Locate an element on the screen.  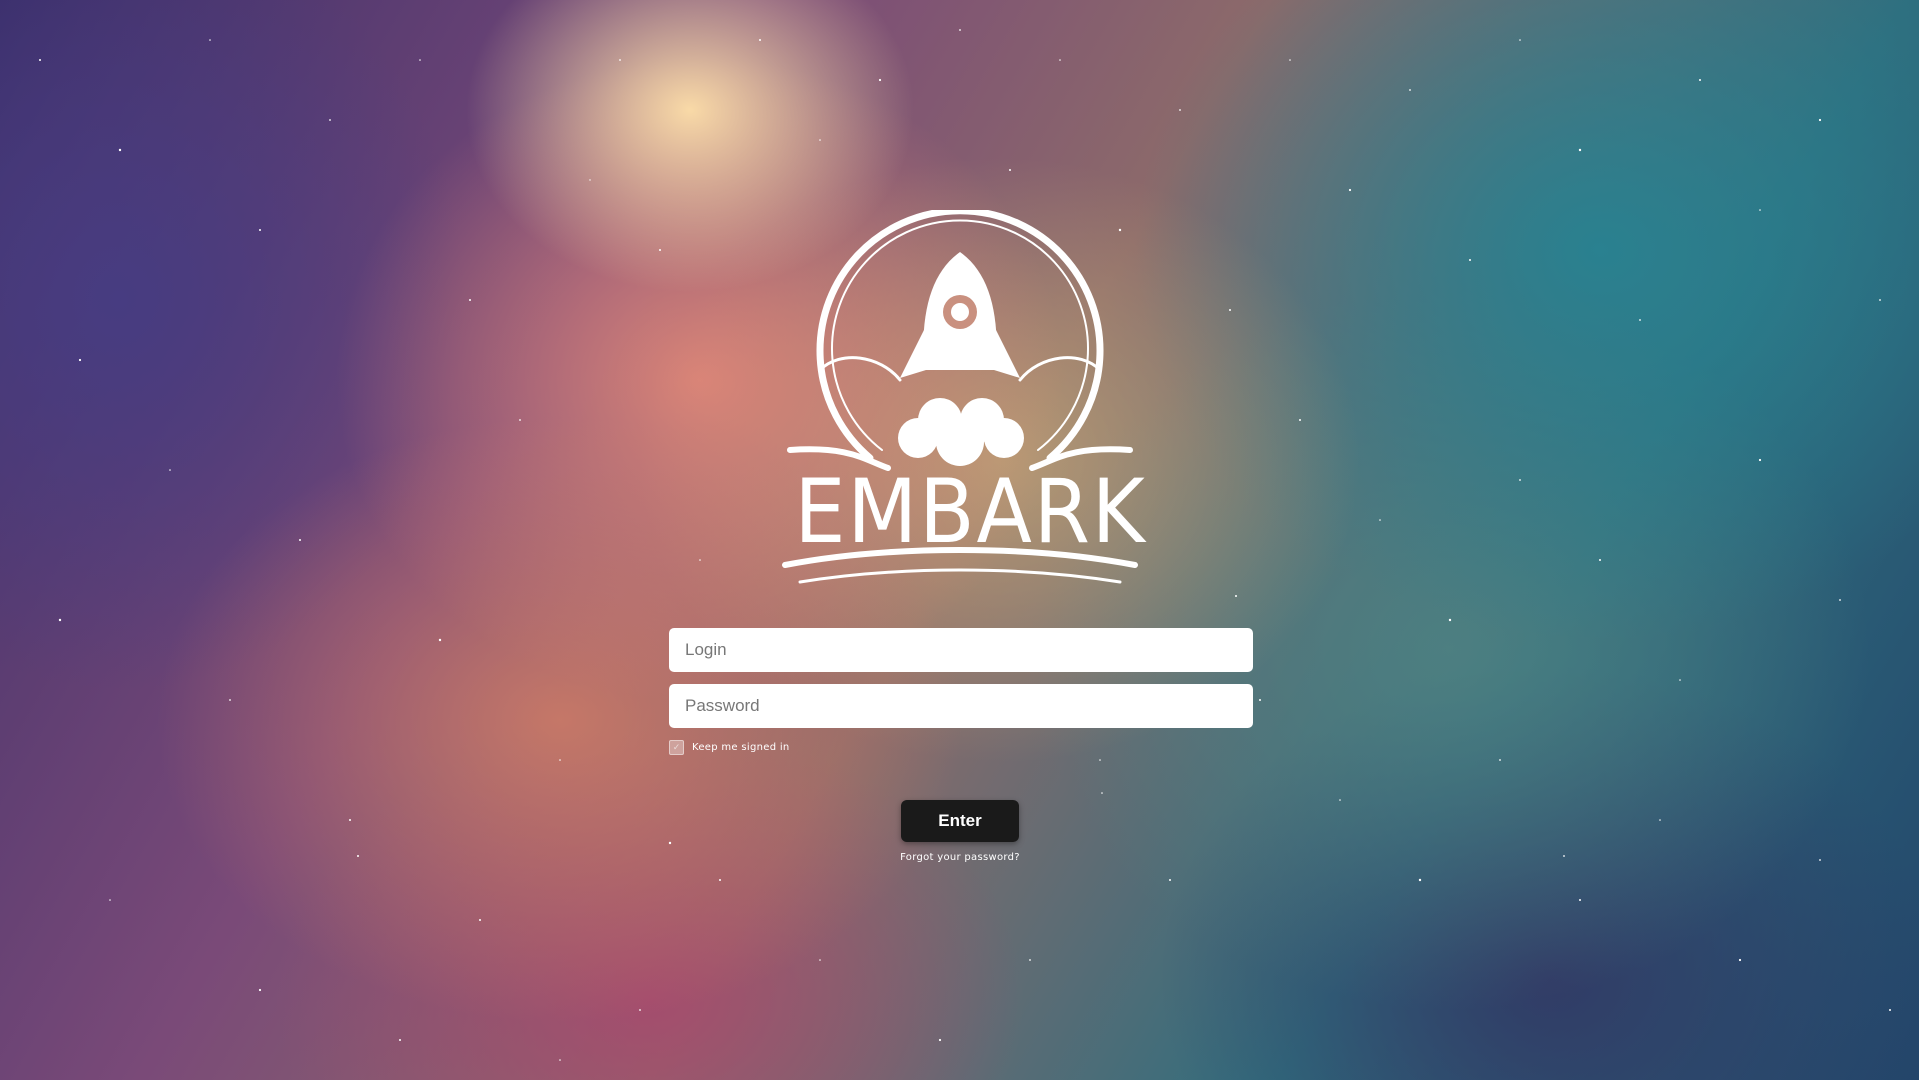
remember-me-label: Keep me signed in is located at coordinates (741, 747).